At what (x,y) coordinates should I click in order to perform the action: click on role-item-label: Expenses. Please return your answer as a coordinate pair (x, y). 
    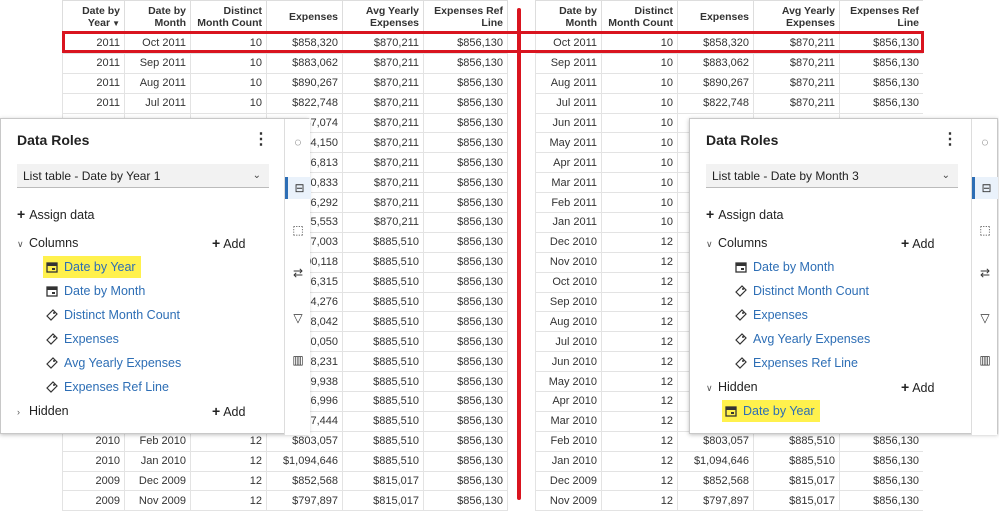
    Looking at the image, I should click on (780, 315).